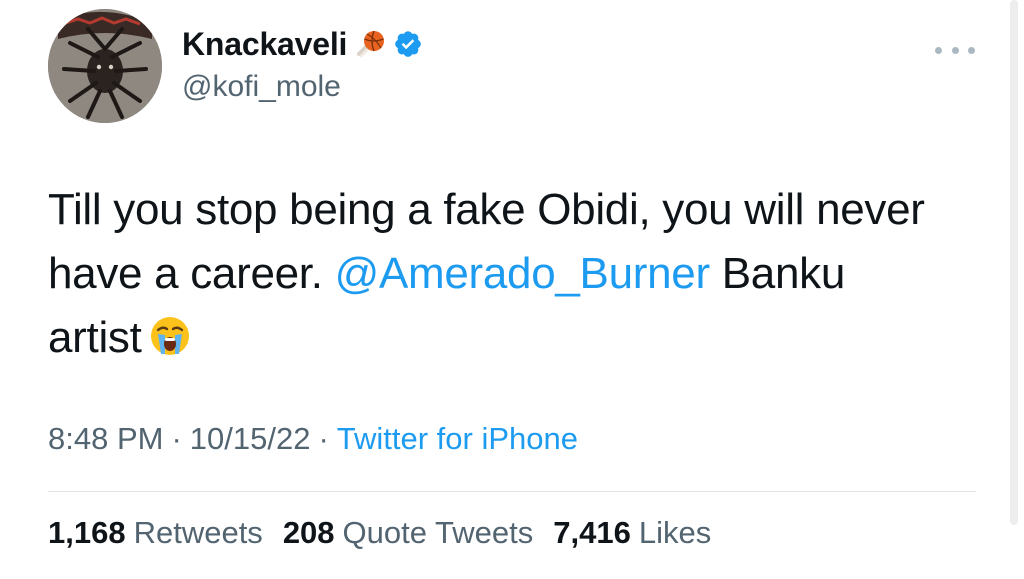  Describe the element at coordinates (632, 533) in the screenshot. I see `likes-stat: 7,416 Likes` at that location.